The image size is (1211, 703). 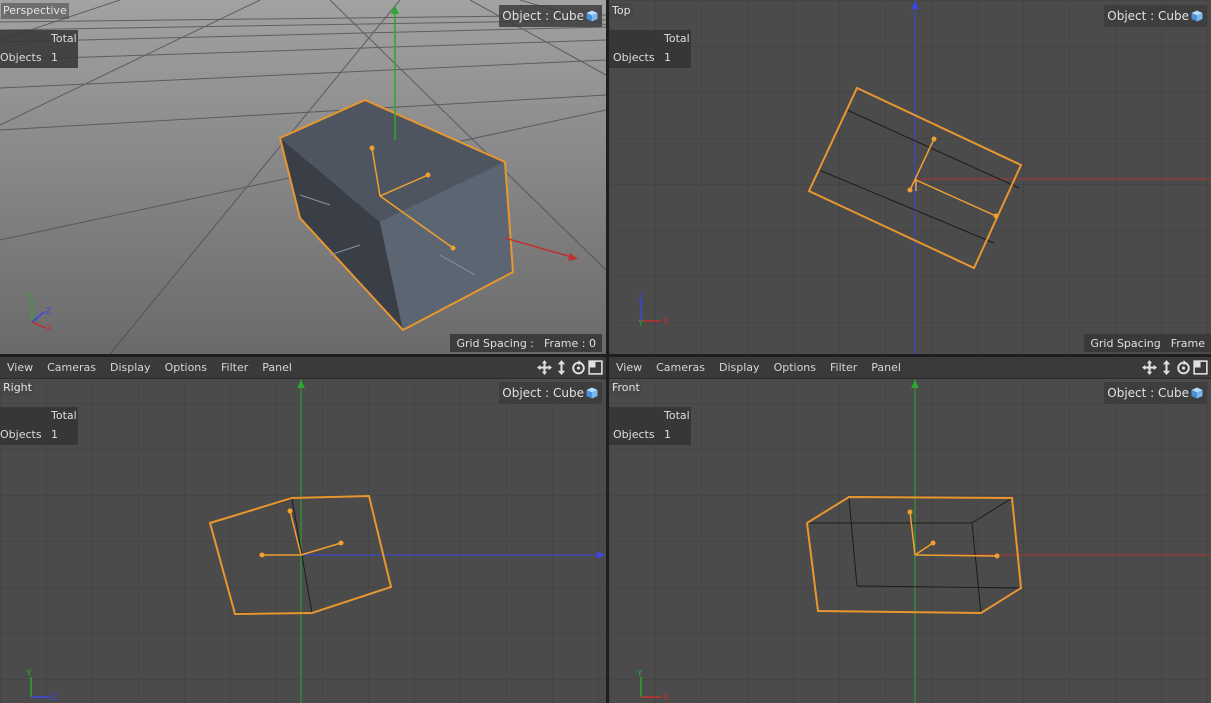 I want to click on view-name-label: Perspective, so click(x=35, y=11).